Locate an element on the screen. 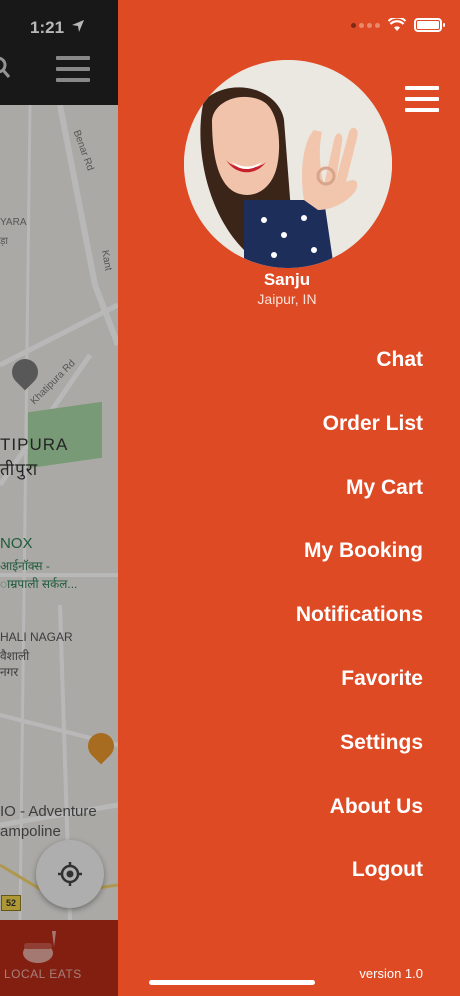  menu-item-chat: Chat is located at coordinates (359, 374).